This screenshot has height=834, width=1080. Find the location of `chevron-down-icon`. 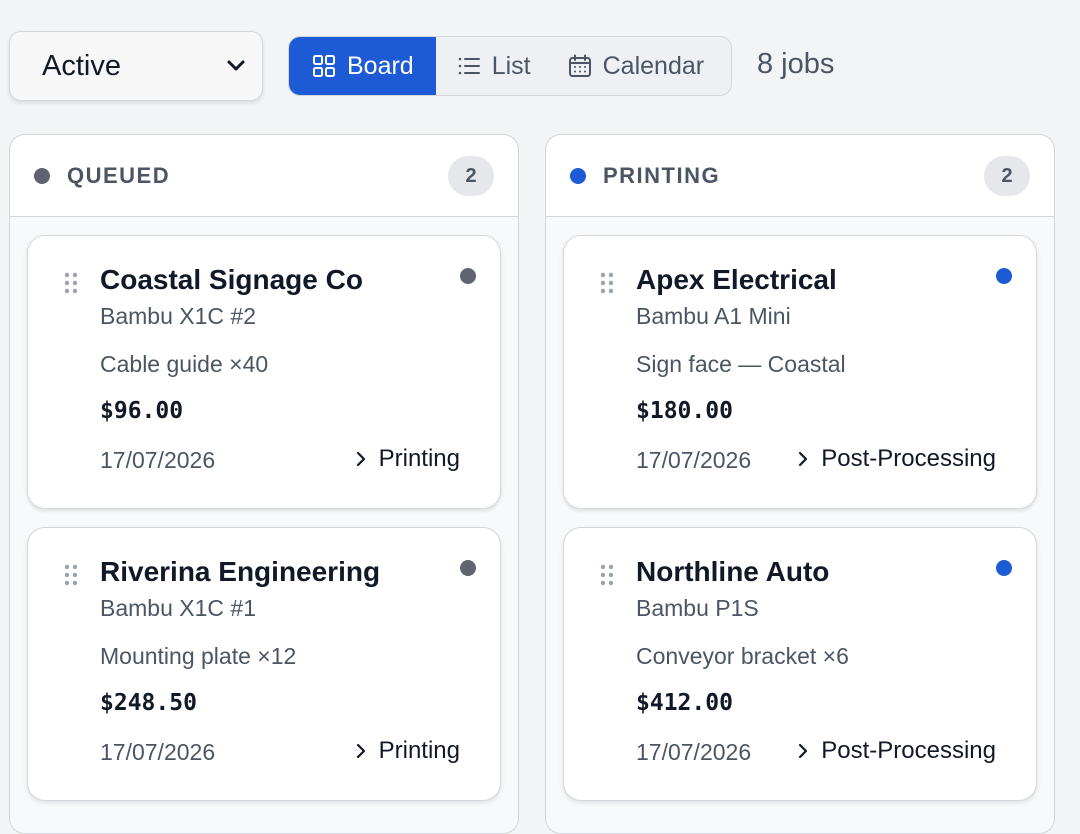

chevron-down-icon is located at coordinates (236, 65).